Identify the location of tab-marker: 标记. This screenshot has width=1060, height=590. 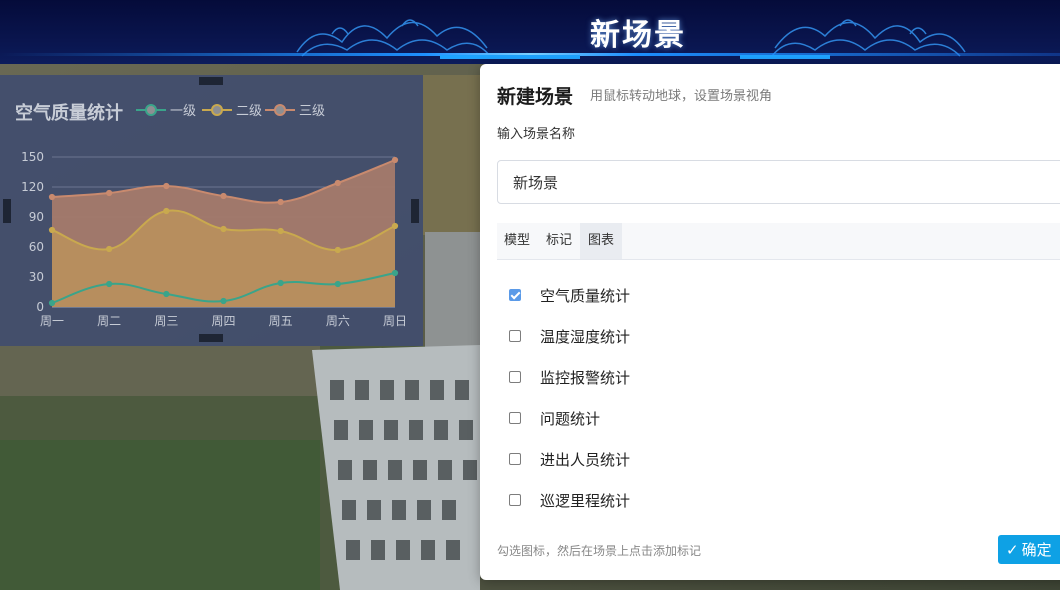
(559, 241).